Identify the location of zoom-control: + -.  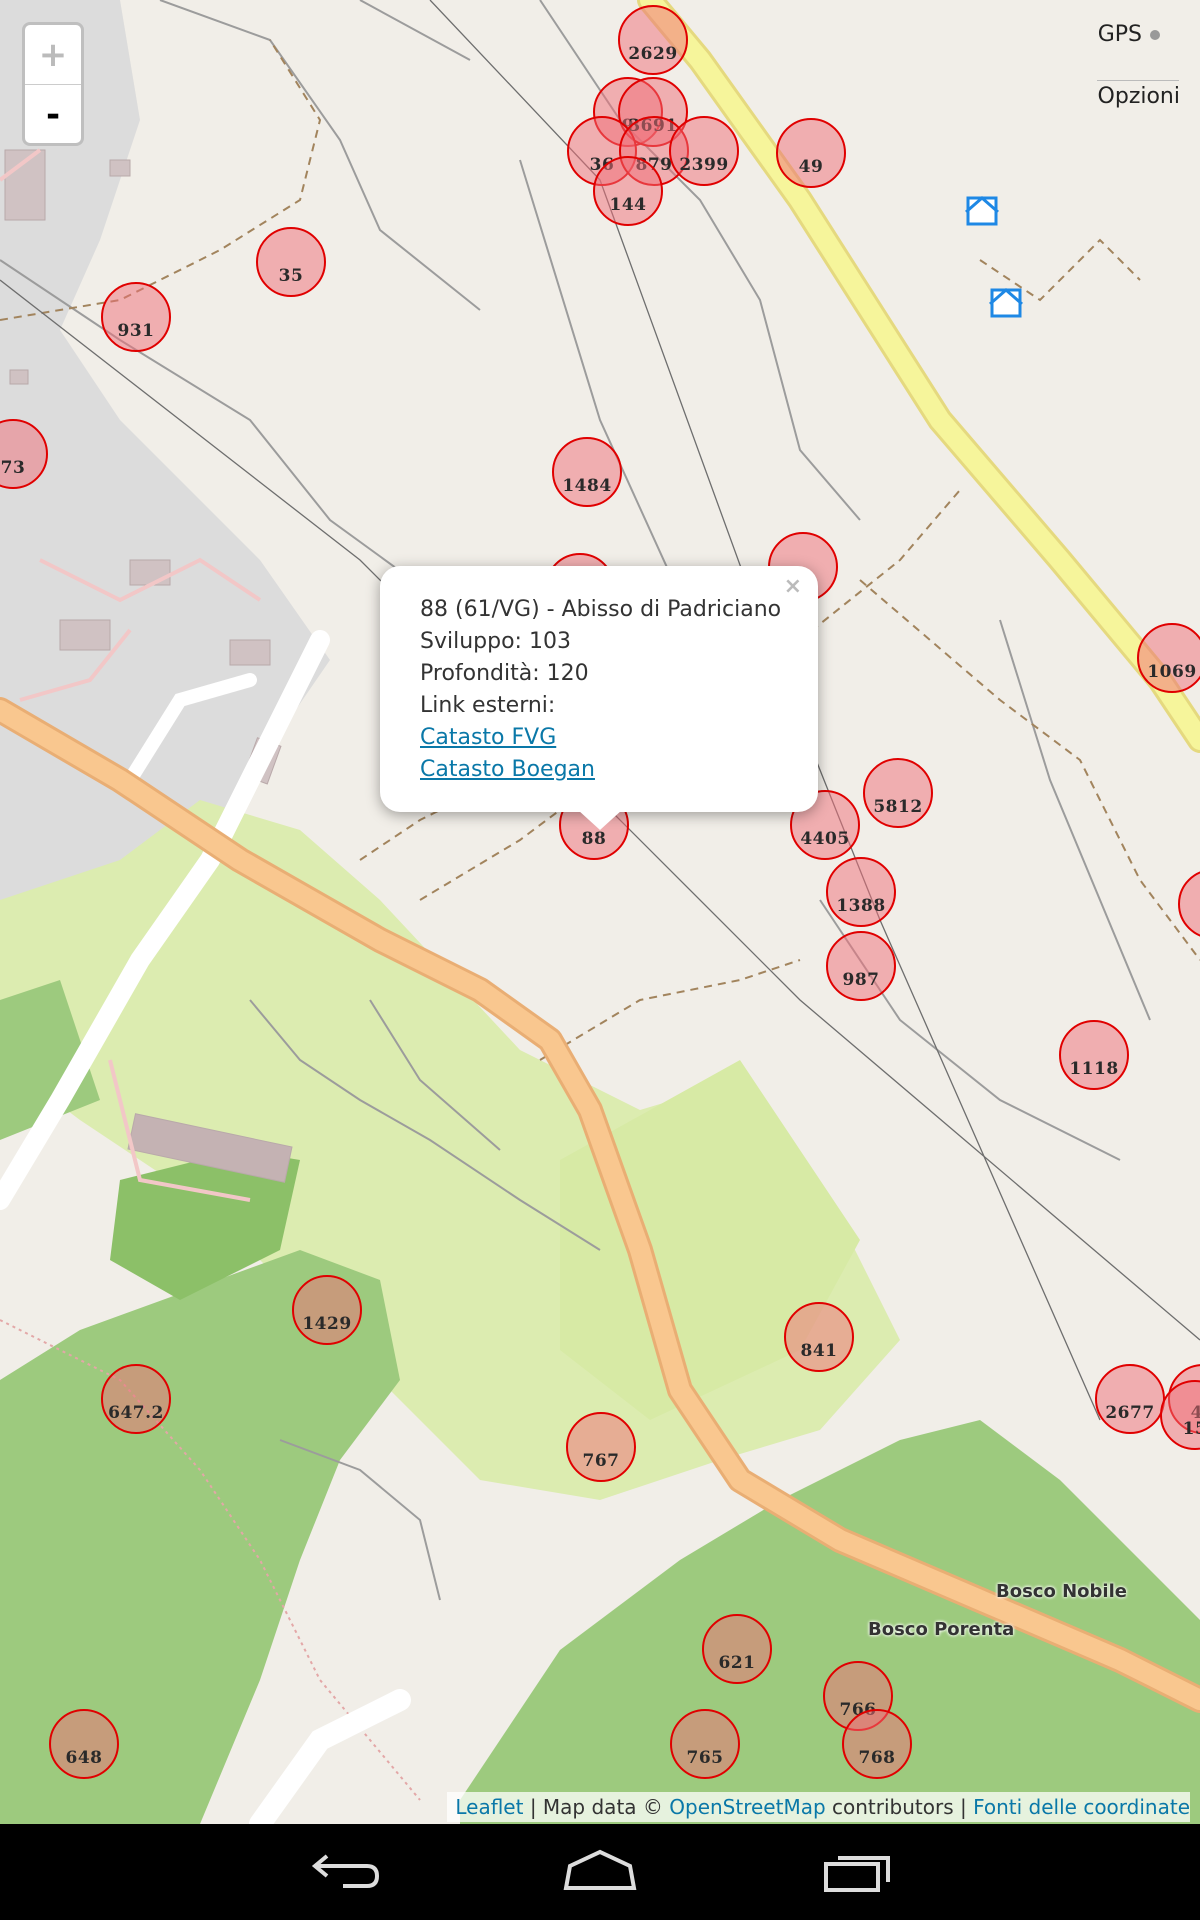
(53, 84).